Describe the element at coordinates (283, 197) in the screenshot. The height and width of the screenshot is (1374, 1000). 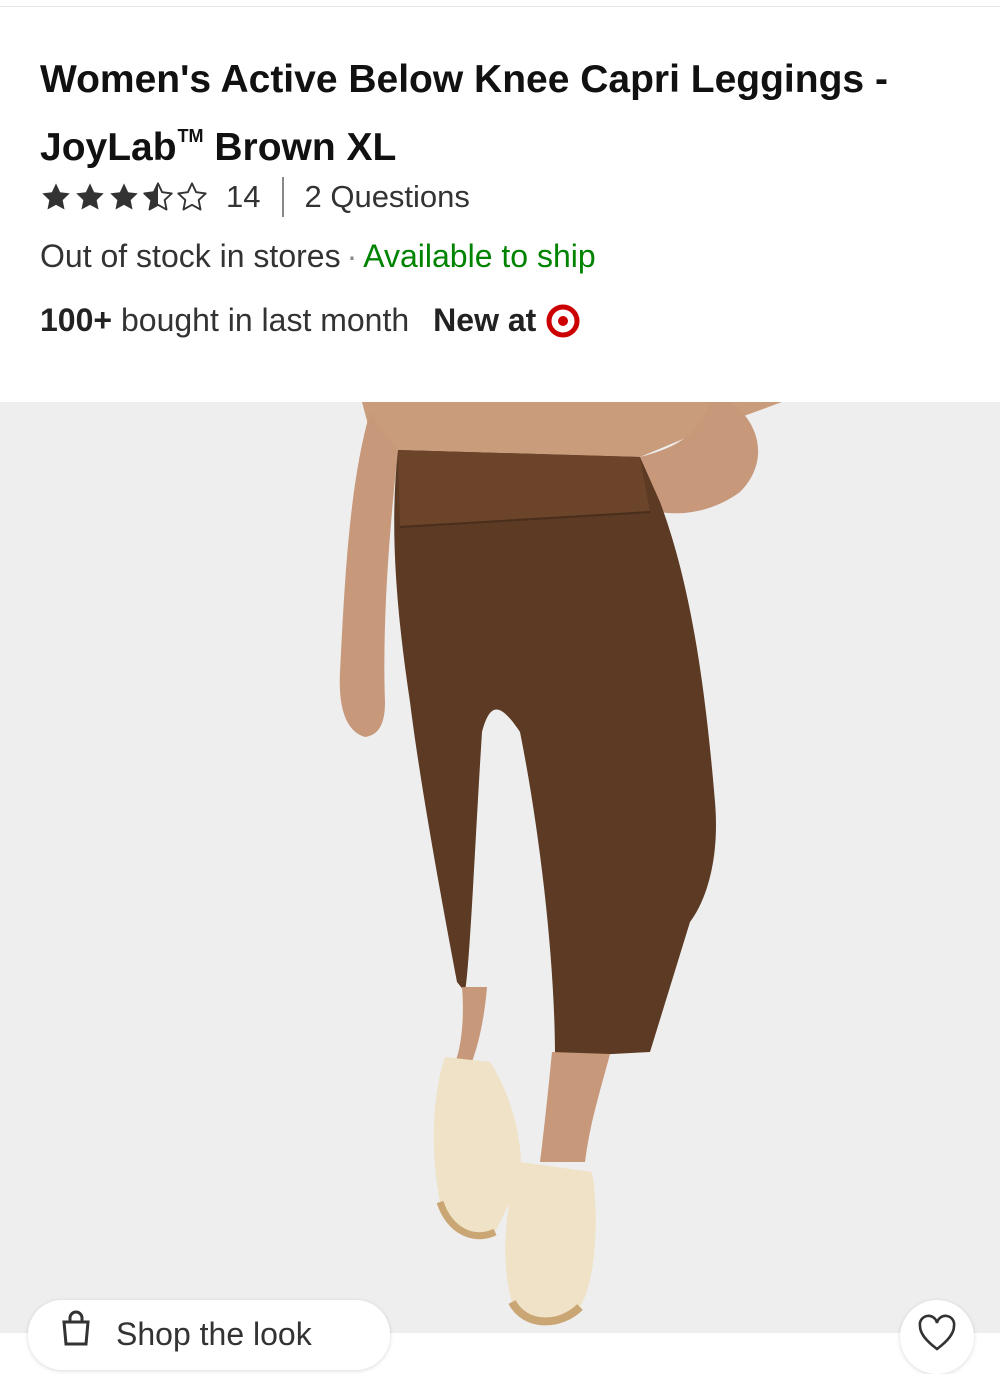
I see `rating-divider` at that location.